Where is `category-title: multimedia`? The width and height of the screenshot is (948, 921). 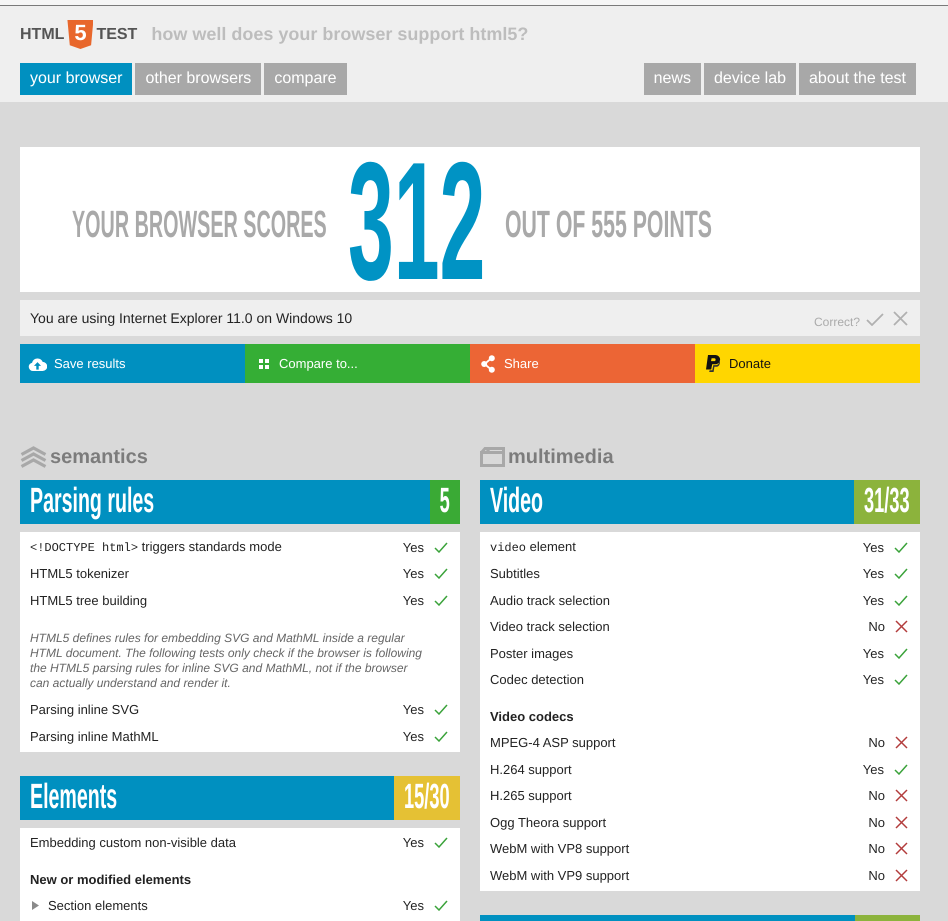
category-title: multimedia is located at coordinates (561, 457).